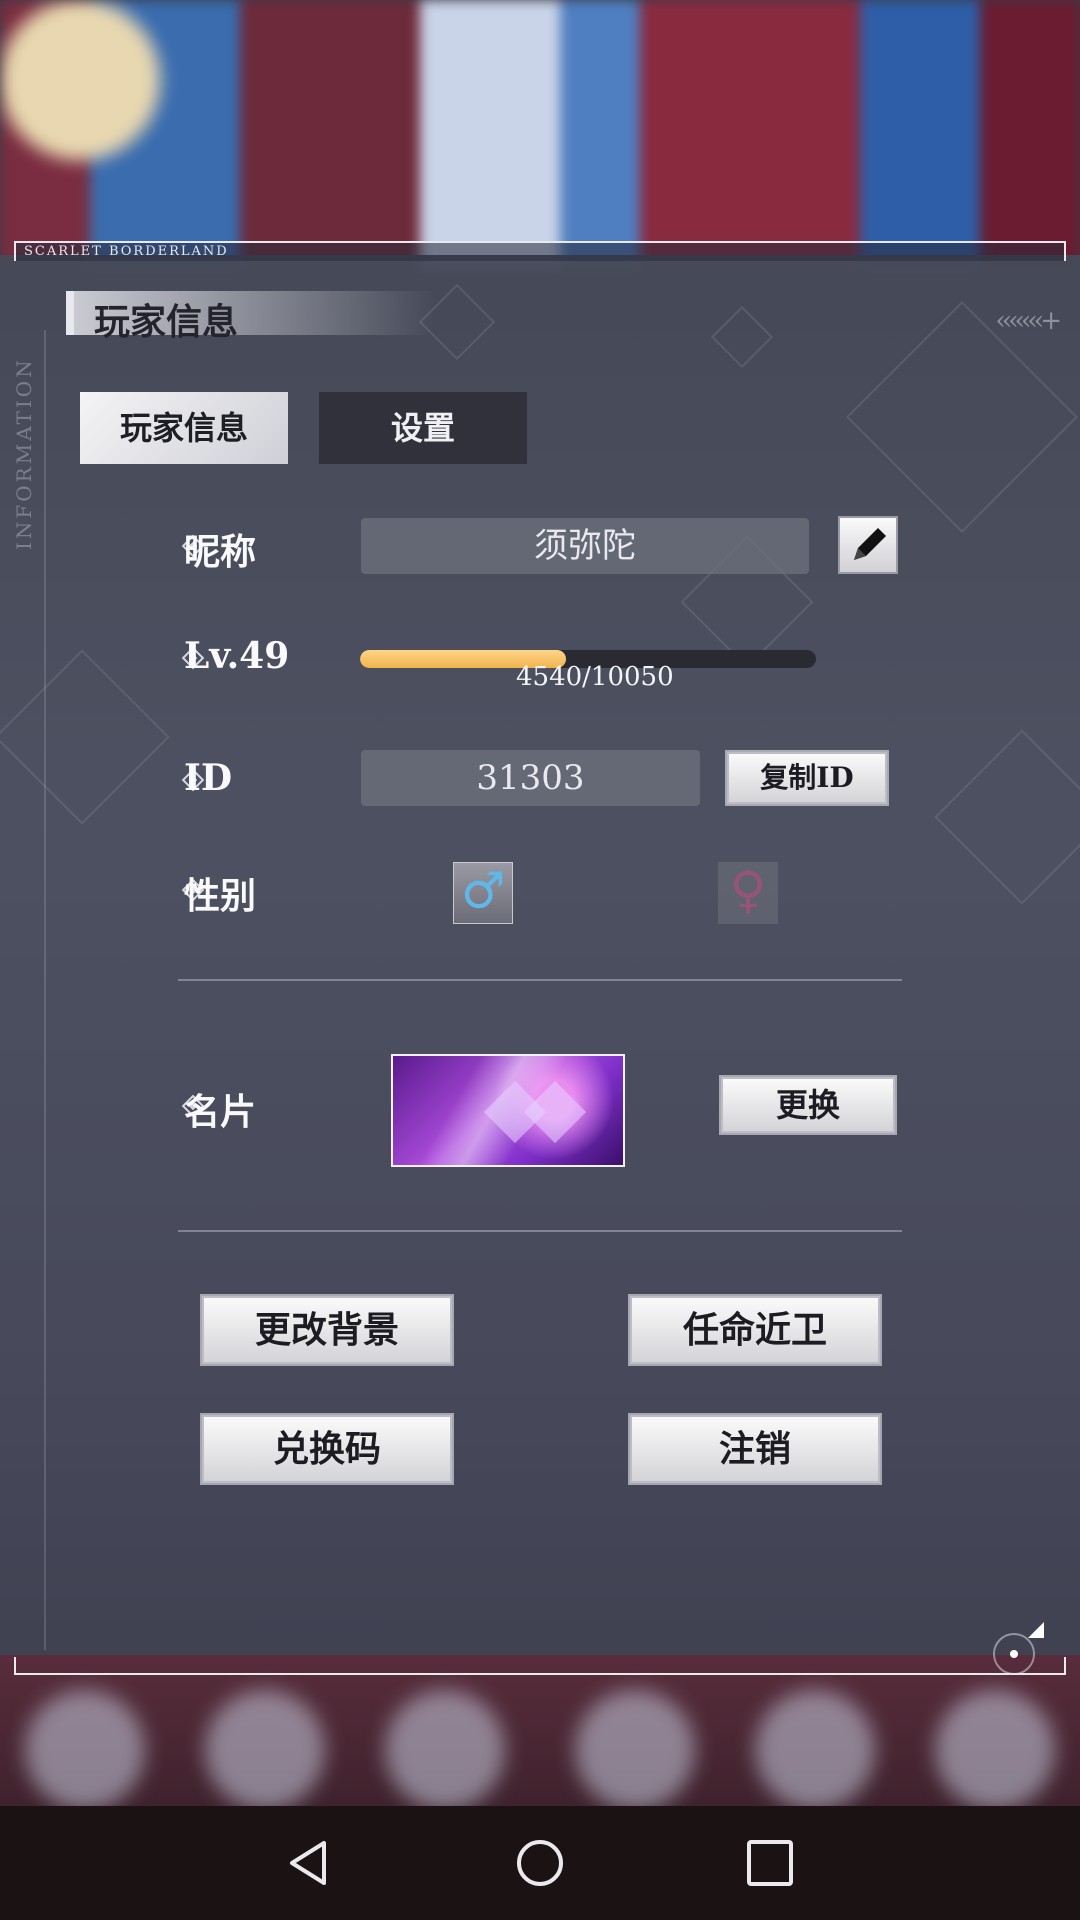  What do you see at coordinates (208, 778) in the screenshot?
I see `id-label: ID` at bounding box center [208, 778].